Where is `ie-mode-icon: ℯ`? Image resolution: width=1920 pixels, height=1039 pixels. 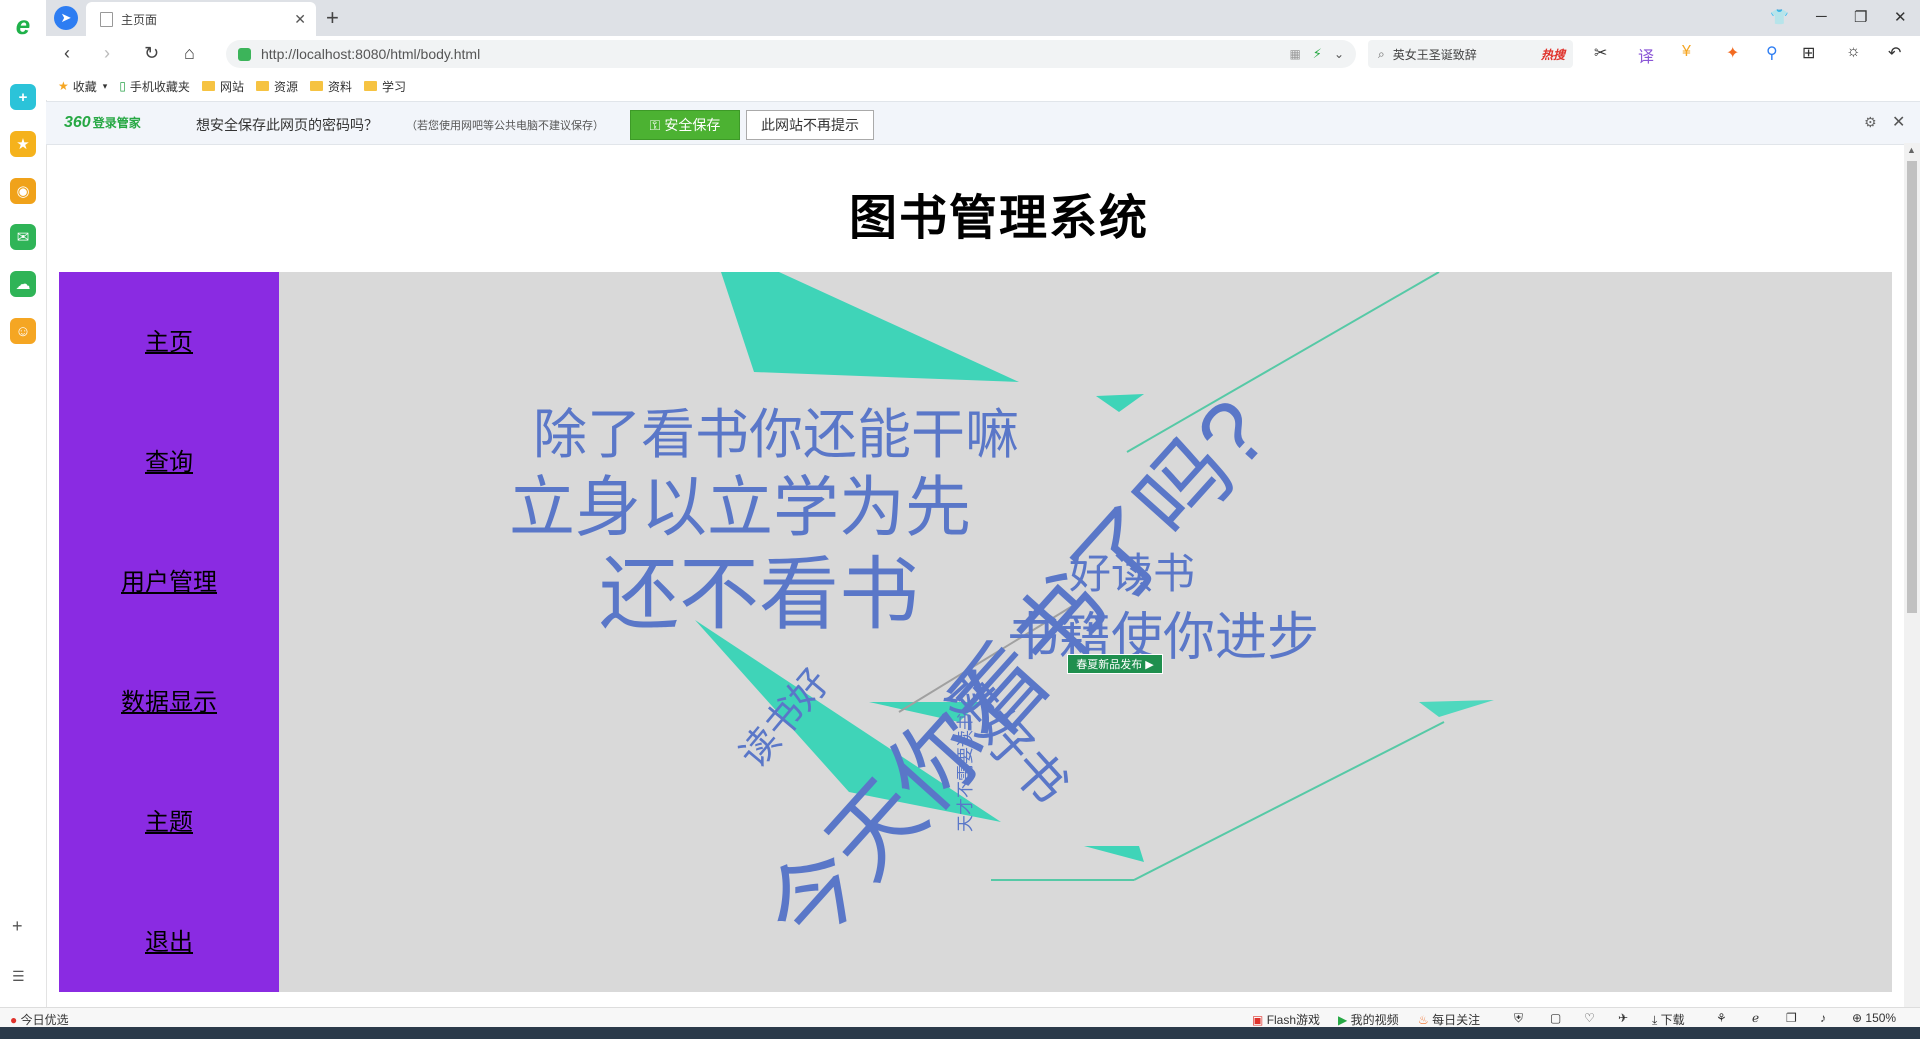
ie-mode-icon: ℯ is located at coordinates (1755, 1018).